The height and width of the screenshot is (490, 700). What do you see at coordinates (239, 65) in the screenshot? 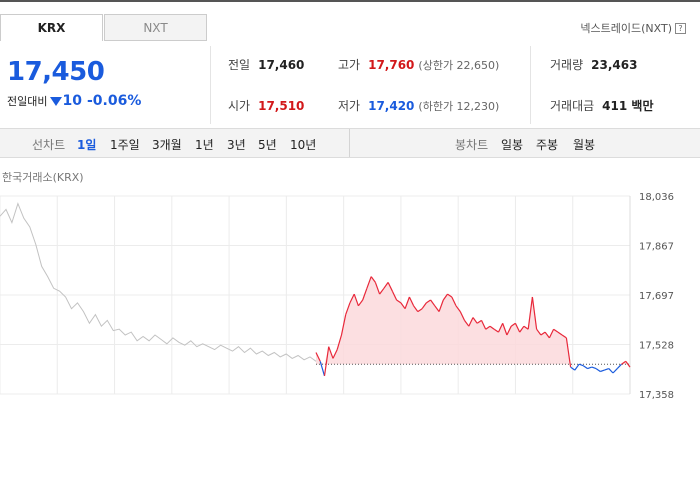
I see `stat-label: 전일` at bounding box center [239, 65].